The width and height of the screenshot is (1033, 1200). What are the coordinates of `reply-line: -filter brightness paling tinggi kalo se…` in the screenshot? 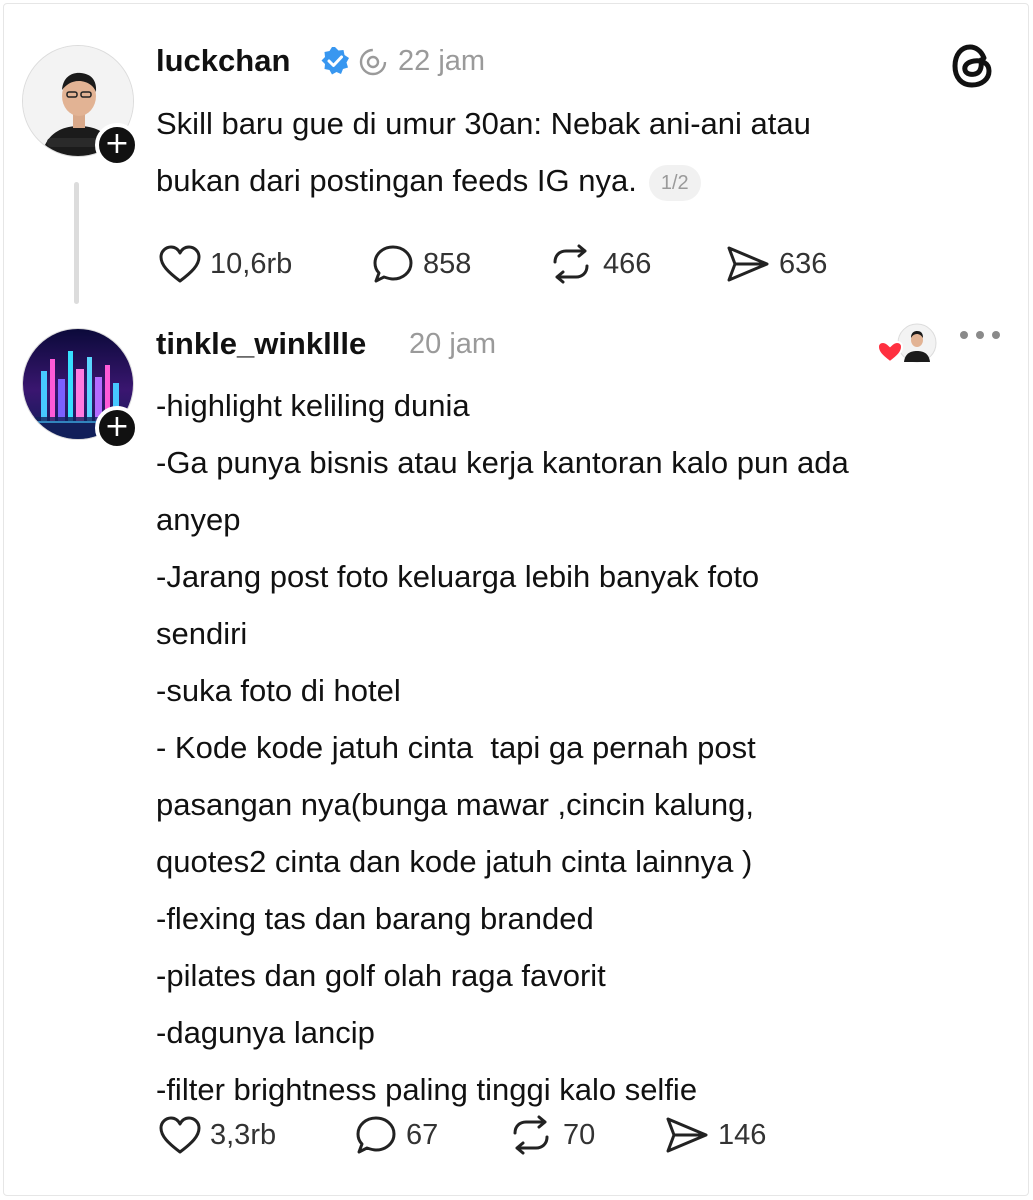 It's located at (427, 1089).